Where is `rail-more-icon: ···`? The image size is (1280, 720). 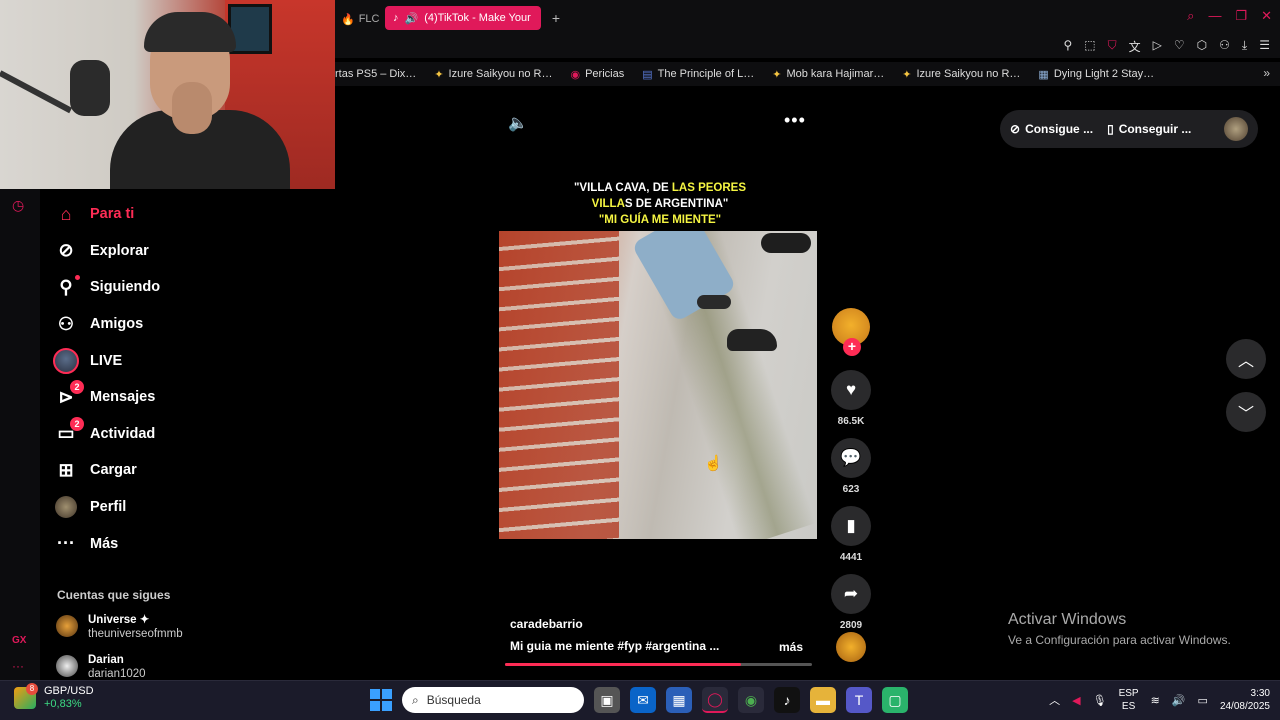 rail-more-icon: ··· is located at coordinates (18, 666).